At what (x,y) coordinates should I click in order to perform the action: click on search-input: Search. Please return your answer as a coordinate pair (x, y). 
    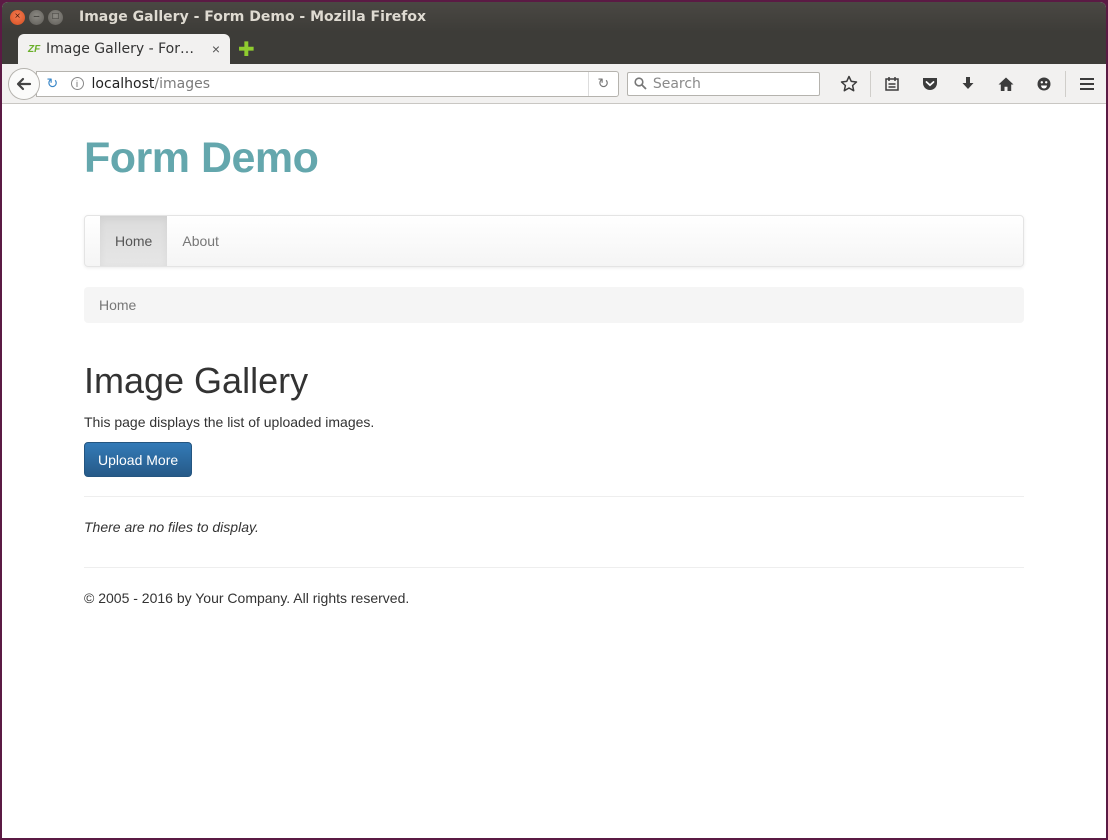
    Looking at the image, I should click on (723, 83).